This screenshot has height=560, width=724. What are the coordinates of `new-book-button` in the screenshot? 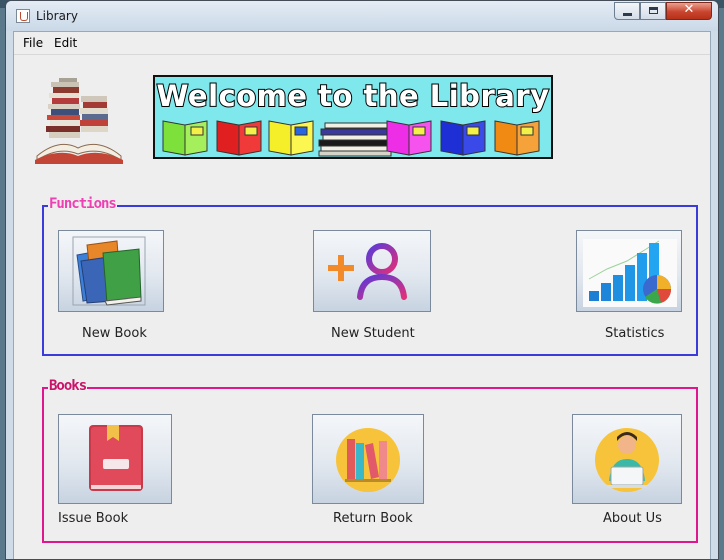 It's located at (111, 271).